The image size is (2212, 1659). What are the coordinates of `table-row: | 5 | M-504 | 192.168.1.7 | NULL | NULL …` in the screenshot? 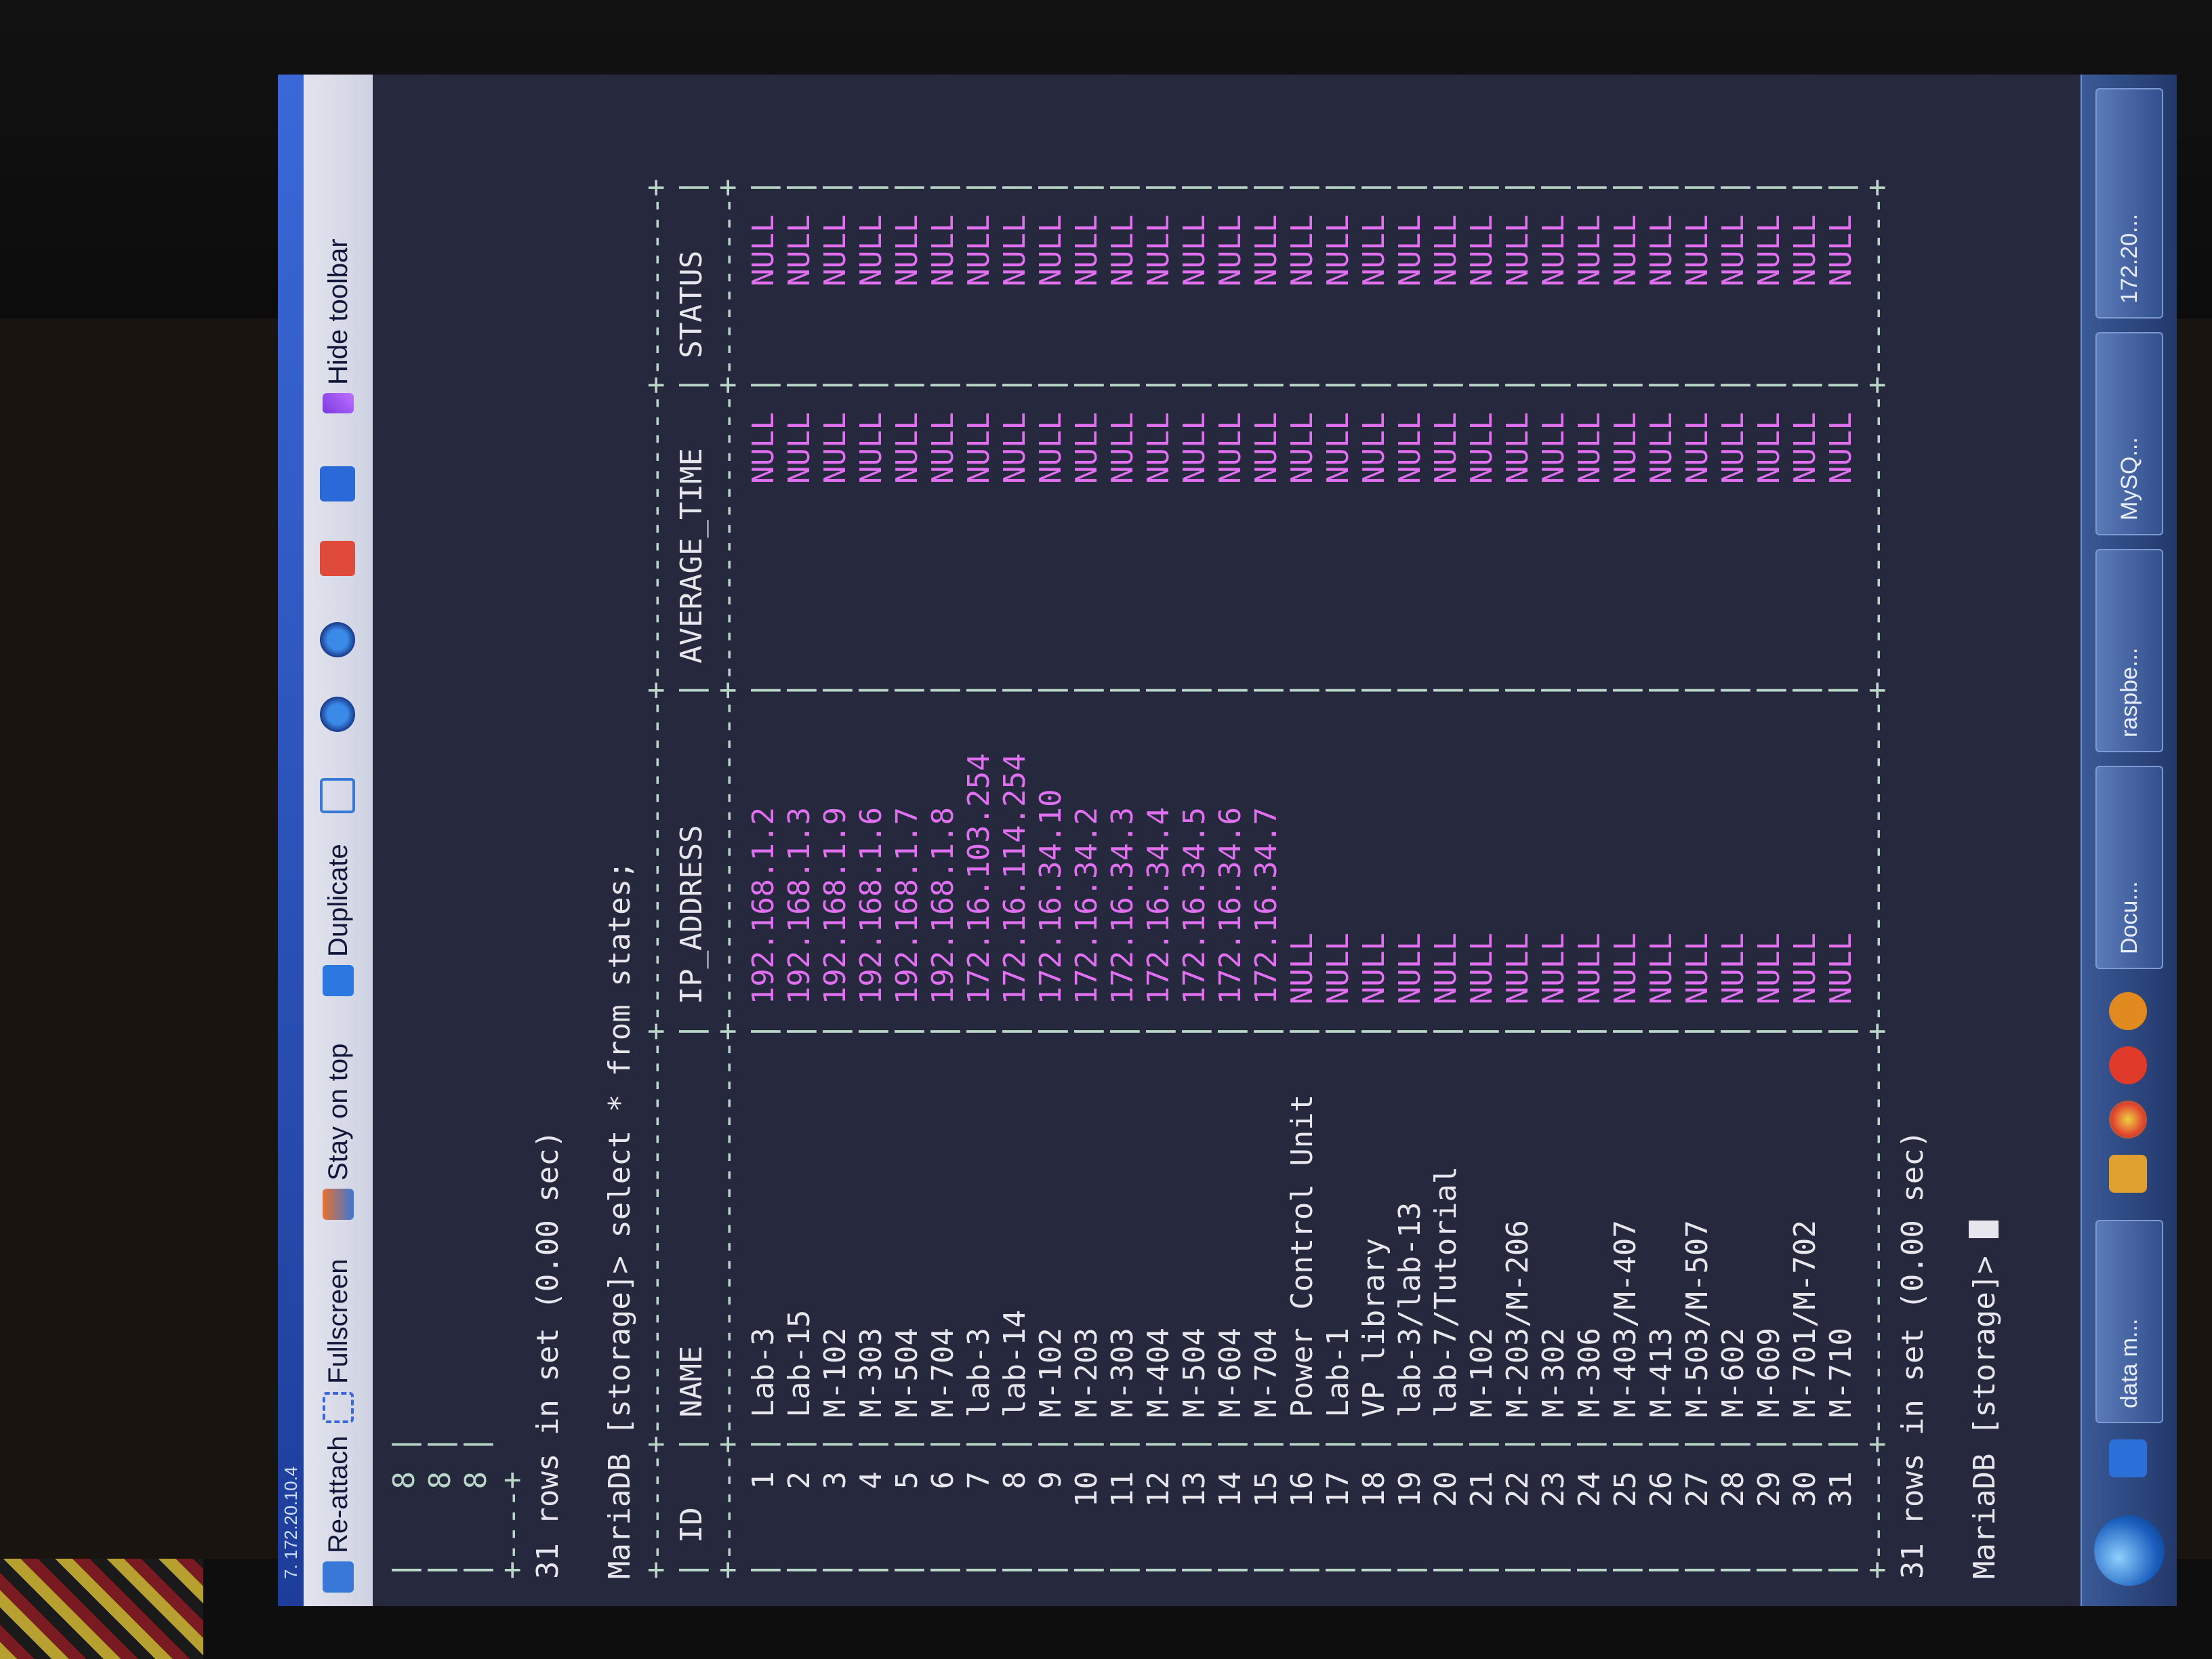 It's located at (907, 878).